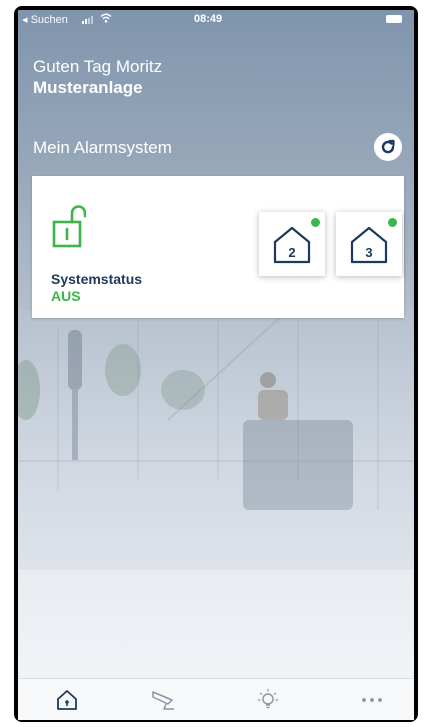 This screenshot has height=727, width=431. I want to click on alarm-system-title: Mein Alarmsystem, so click(102, 147).